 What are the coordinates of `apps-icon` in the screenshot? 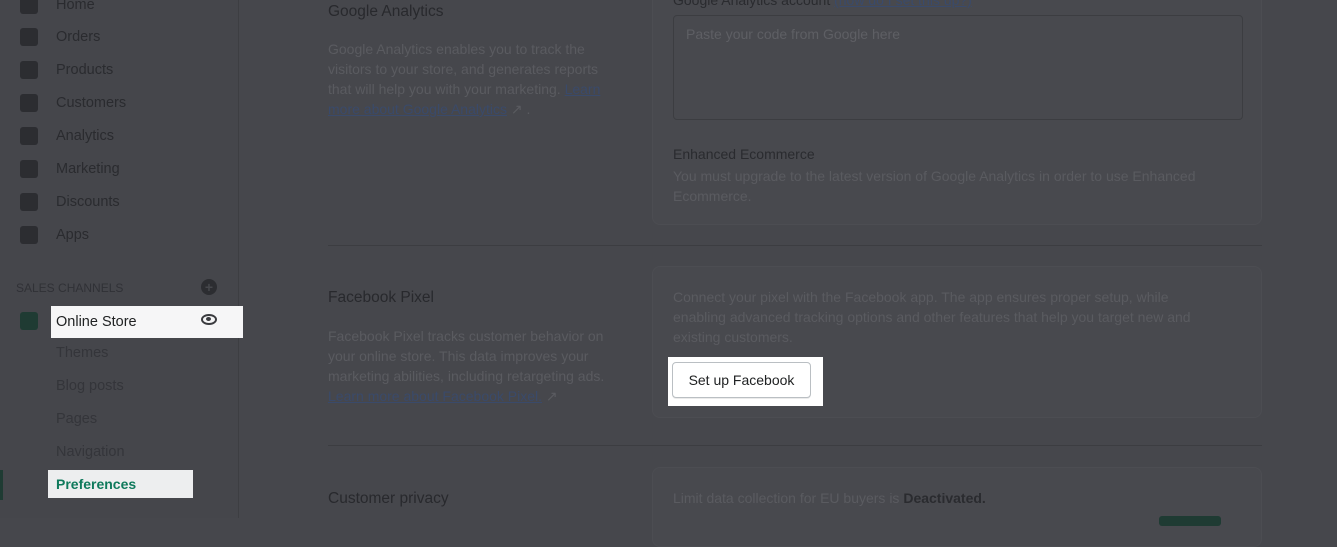 It's located at (29, 235).